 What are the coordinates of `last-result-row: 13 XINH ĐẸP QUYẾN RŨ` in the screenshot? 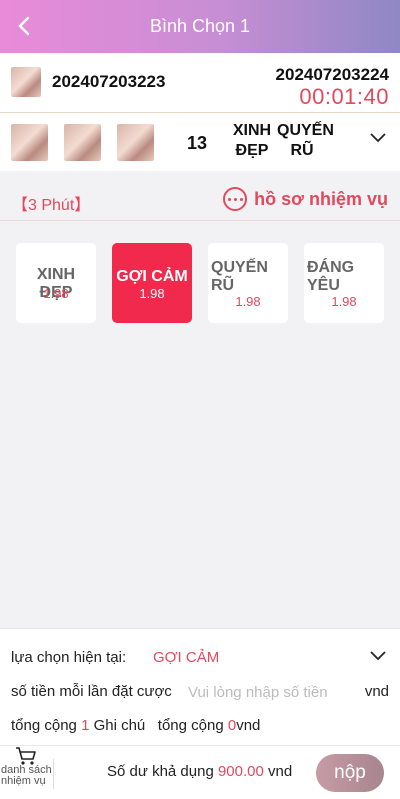 It's located at (200, 142).